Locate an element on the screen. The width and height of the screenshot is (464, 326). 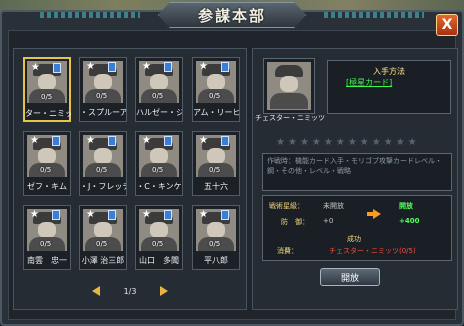
close-button: X is located at coordinates (447, 25).